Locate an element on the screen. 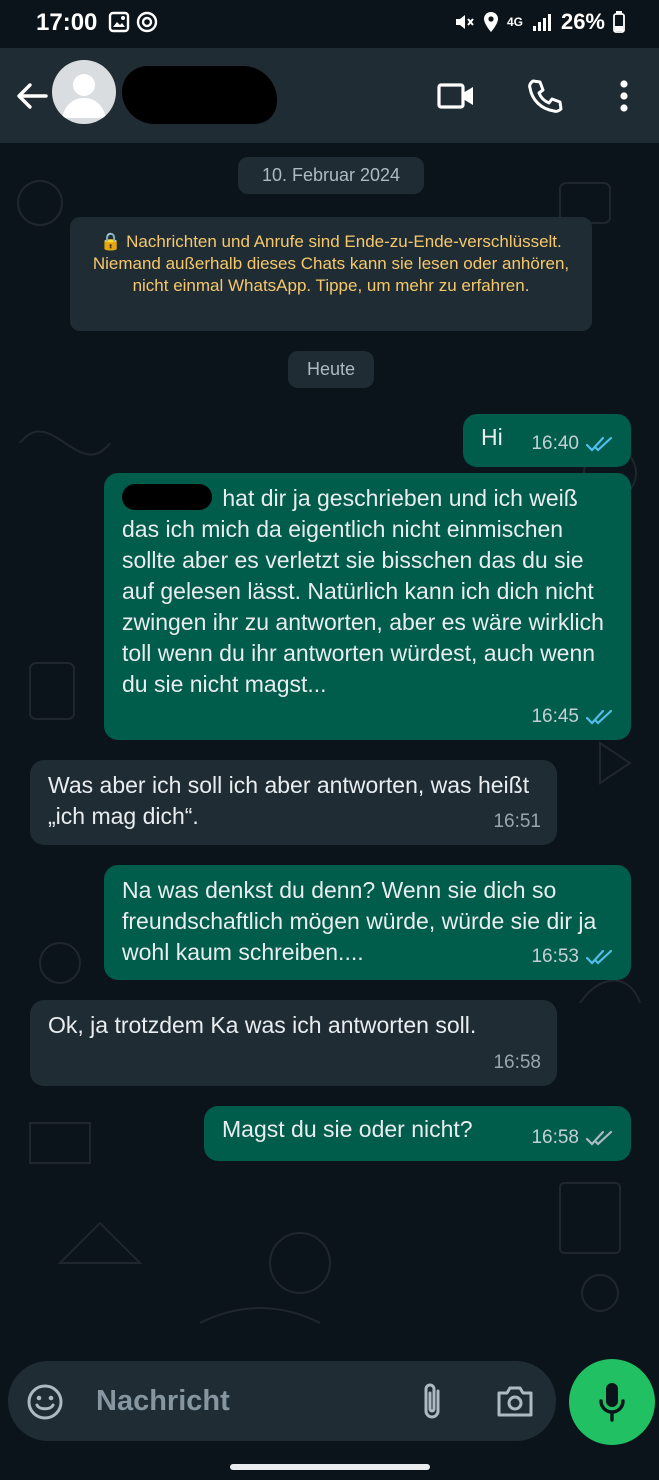  status-time: 17:00 is located at coordinates (67, 22).